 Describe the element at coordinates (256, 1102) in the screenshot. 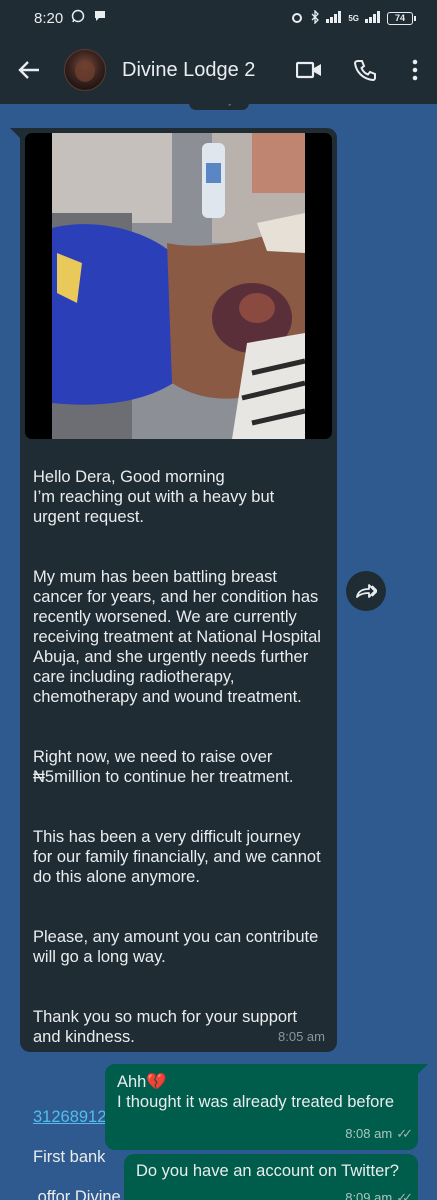

I see `message-text-line: I thought it was already treated before` at that location.